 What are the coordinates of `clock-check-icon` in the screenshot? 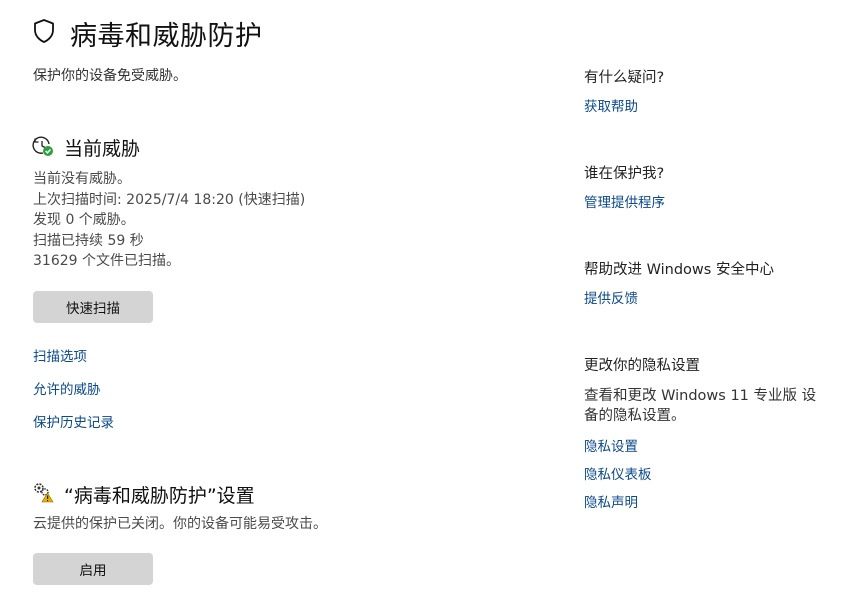 It's located at (43, 146).